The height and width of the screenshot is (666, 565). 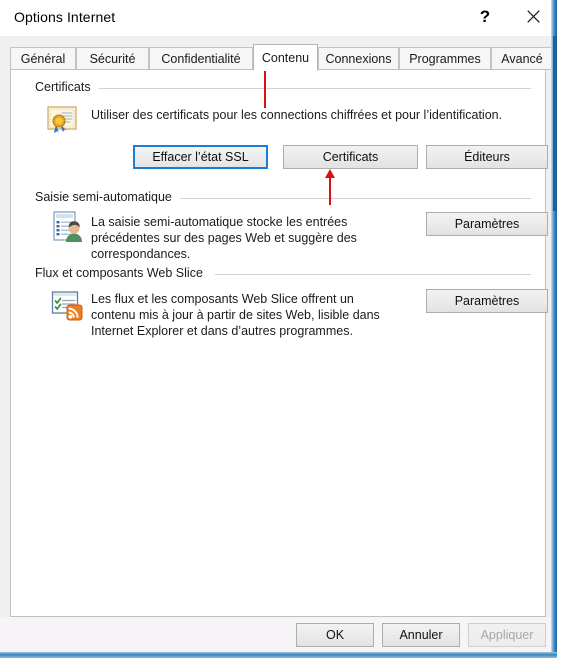 I want to click on tab-connexions: Connexions, so click(x=358, y=58).